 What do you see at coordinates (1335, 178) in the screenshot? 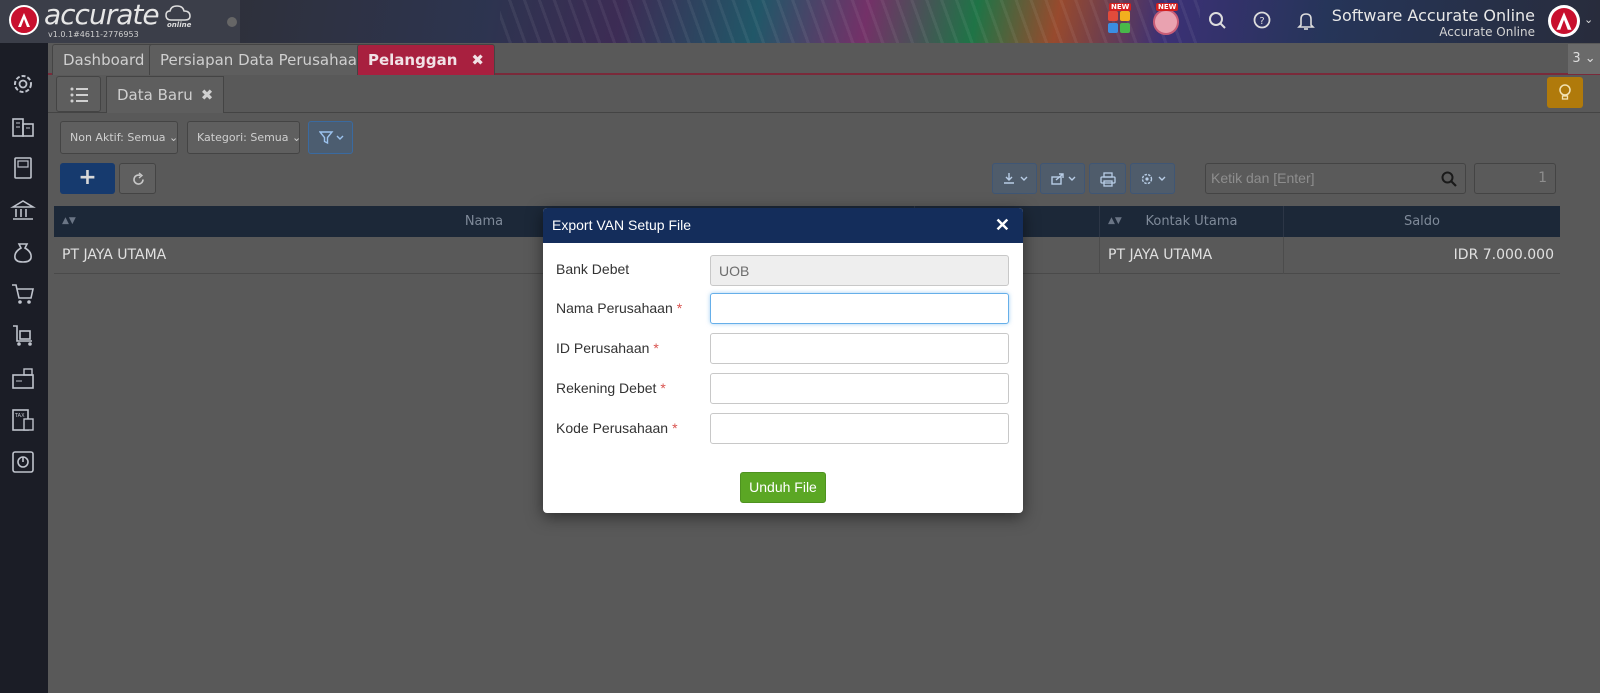
I see `search-input: Ketik dan [Enter]` at bounding box center [1335, 178].